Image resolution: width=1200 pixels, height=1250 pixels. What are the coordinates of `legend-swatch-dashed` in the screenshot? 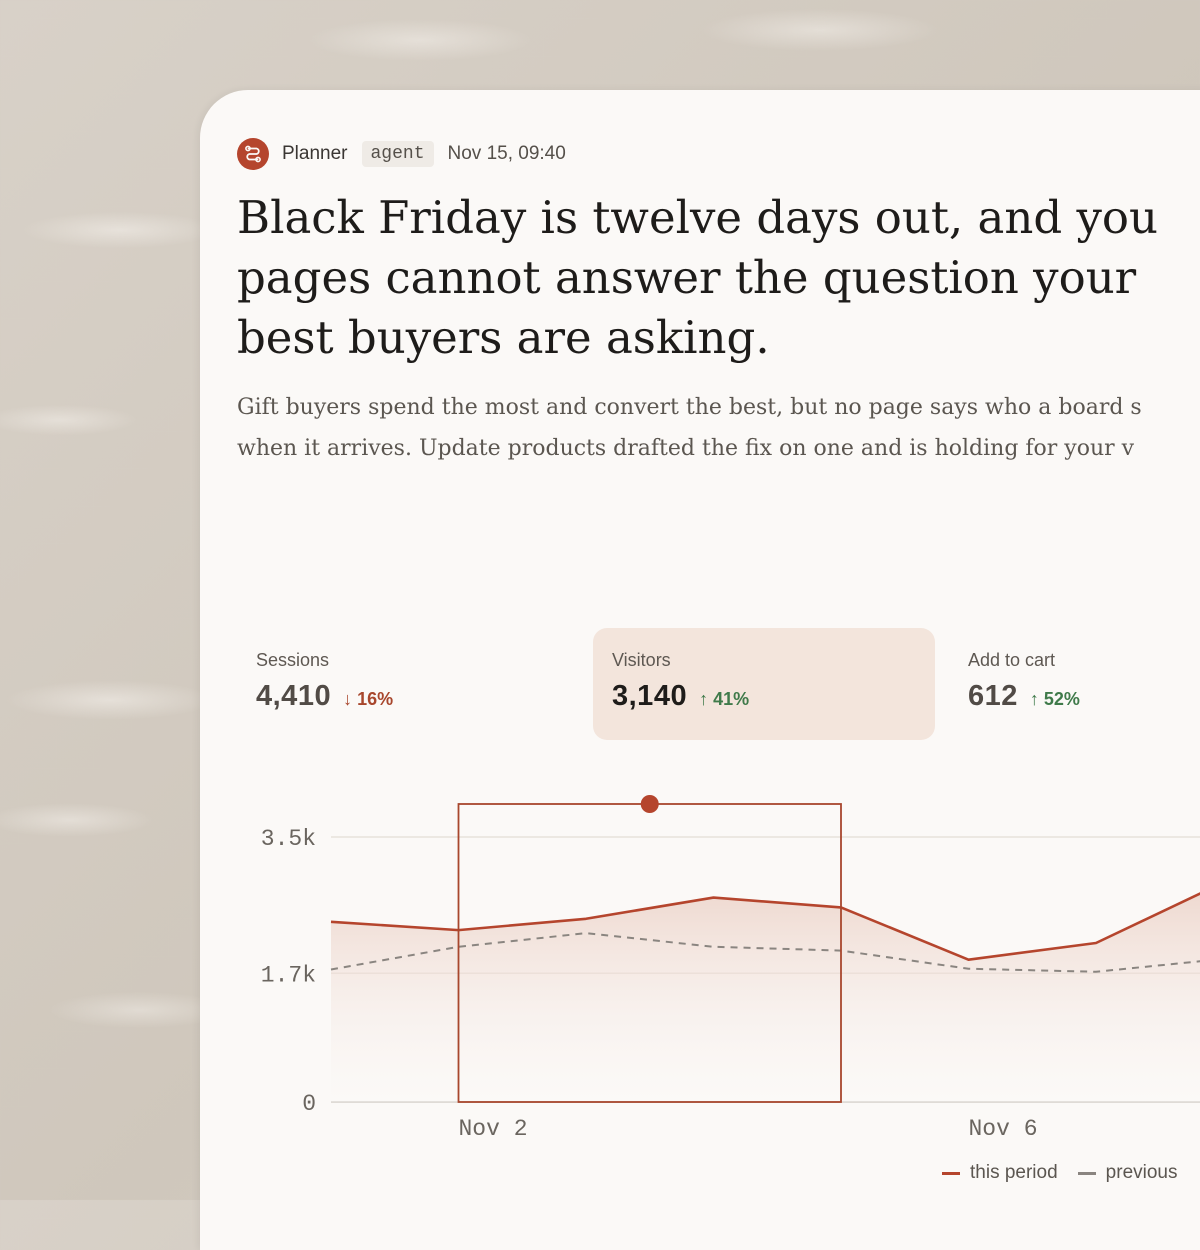 It's located at (1086, 1173).